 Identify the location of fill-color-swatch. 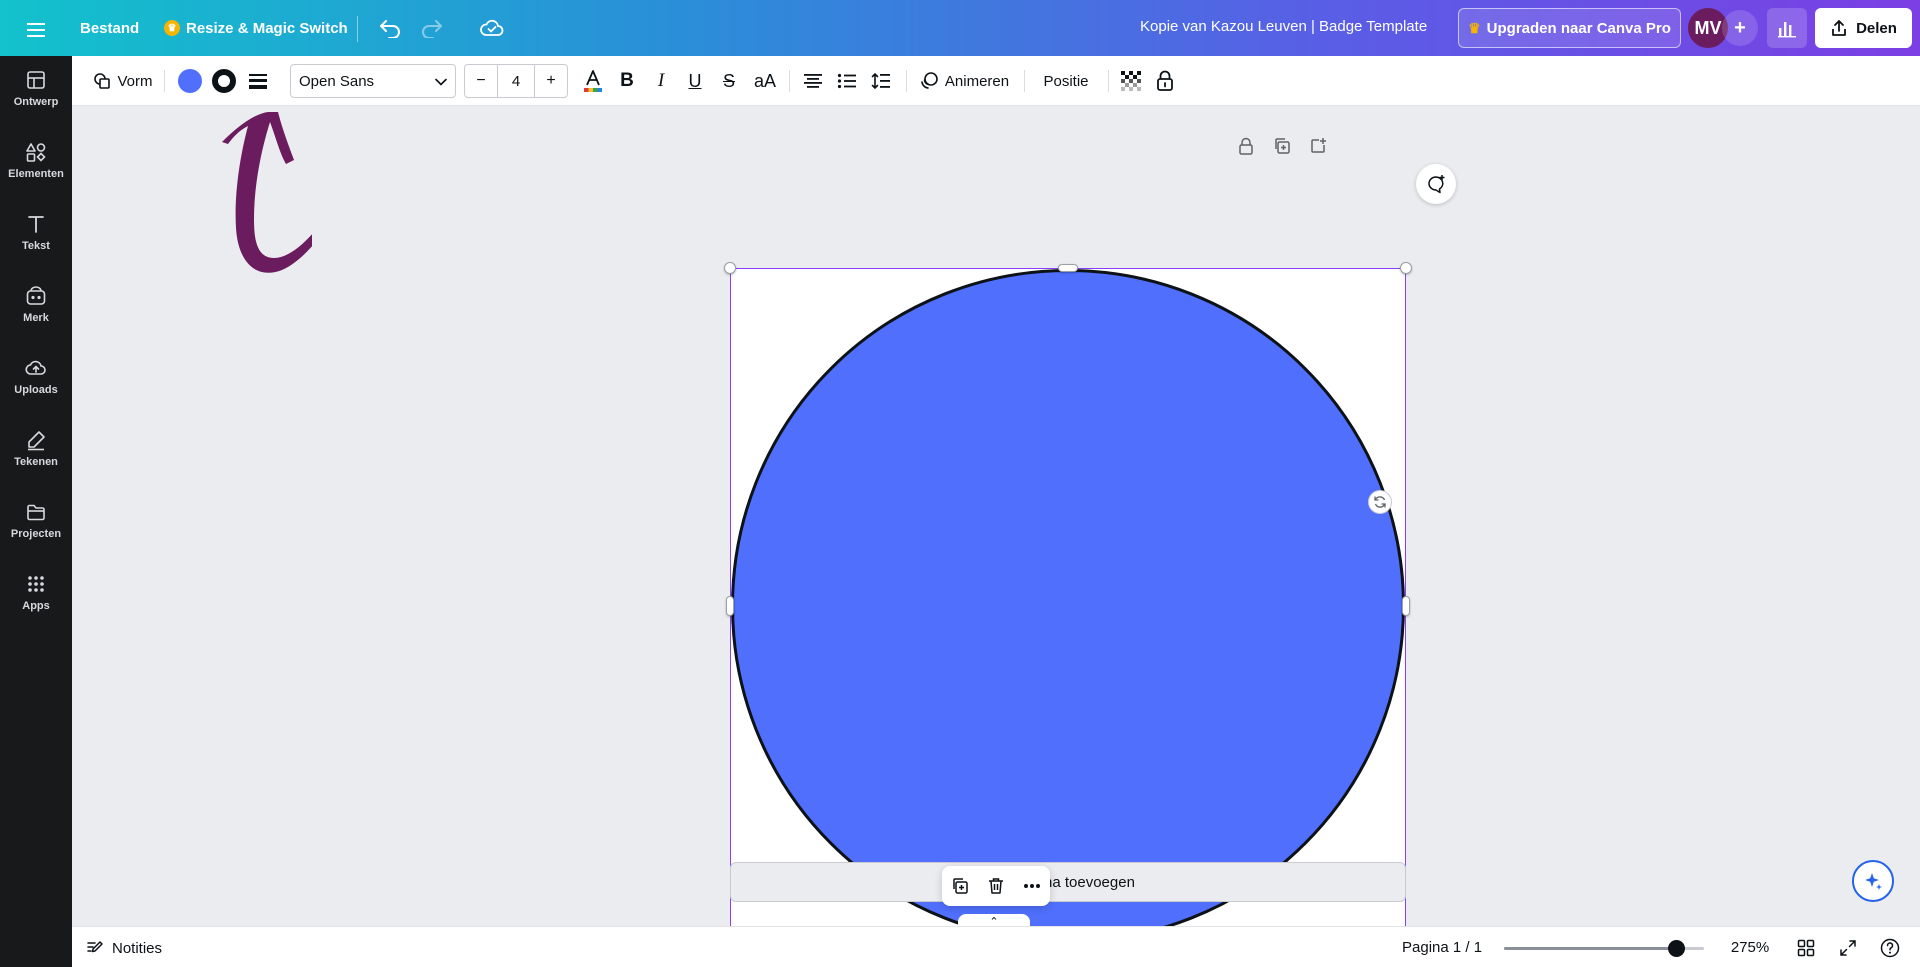
(190, 81).